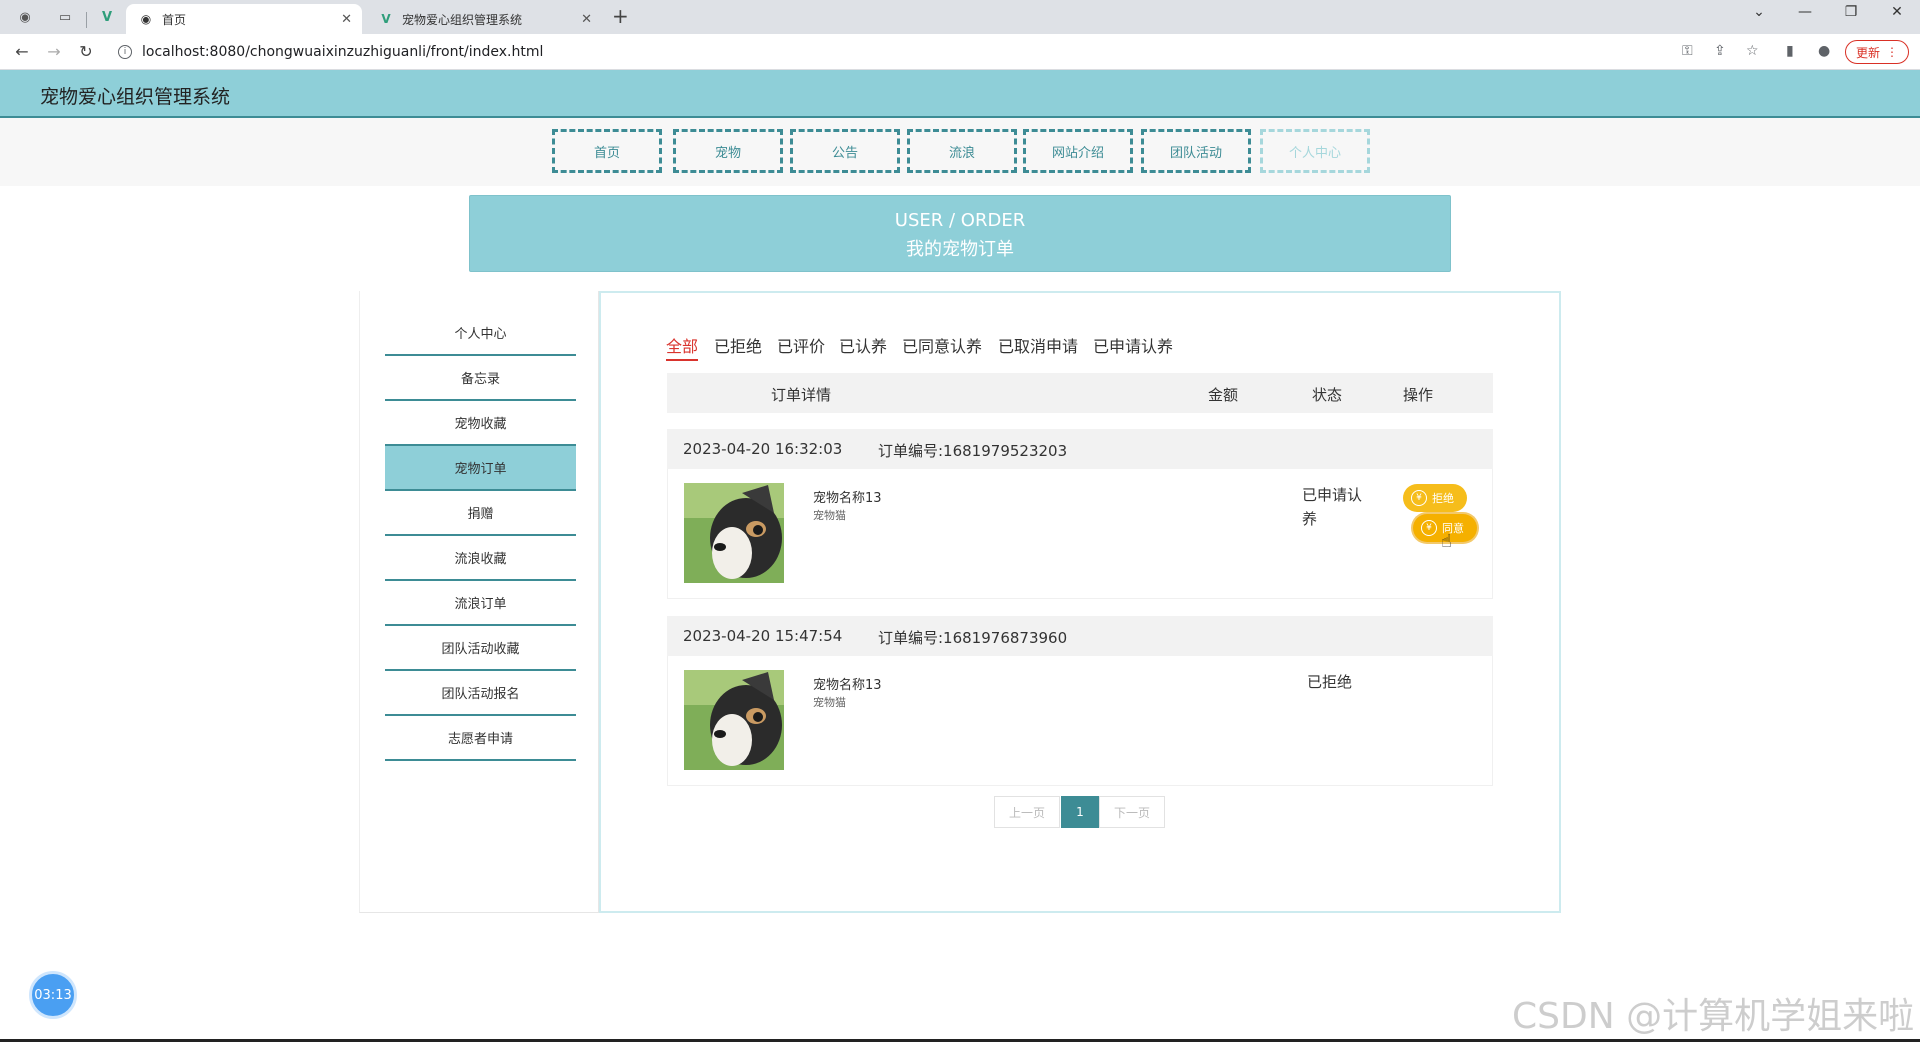 This screenshot has height=1042, width=1920. I want to click on side-panel-icon: ▮, so click(1790, 51).